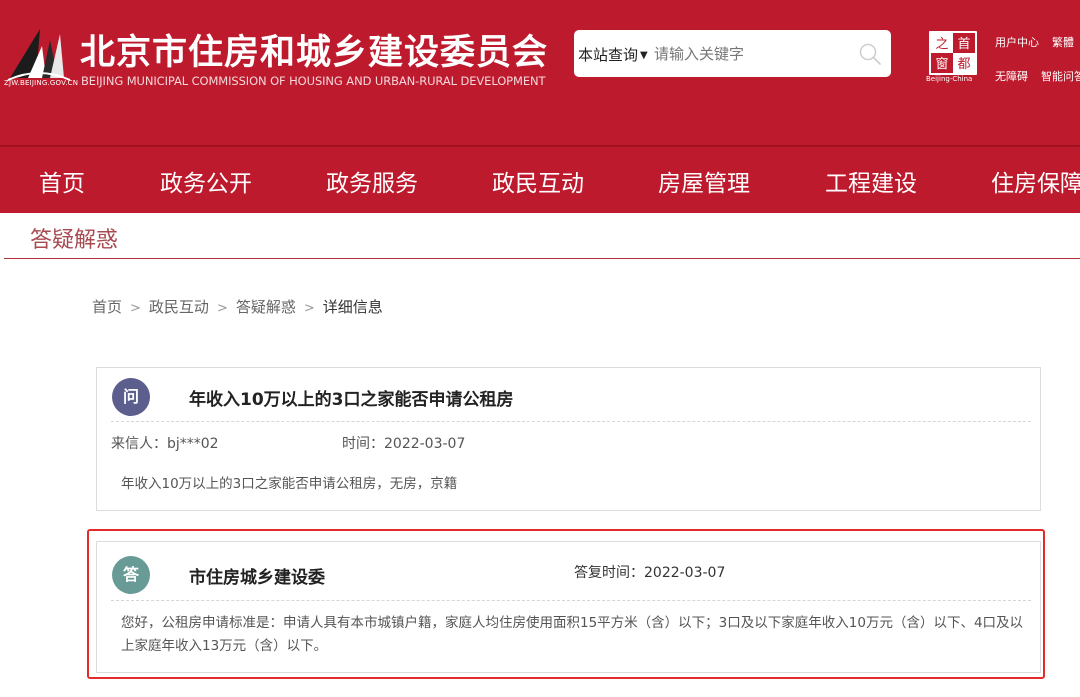  What do you see at coordinates (372, 181) in the screenshot?
I see `nav-item-government-services: 政务服务` at bounding box center [372, 181].